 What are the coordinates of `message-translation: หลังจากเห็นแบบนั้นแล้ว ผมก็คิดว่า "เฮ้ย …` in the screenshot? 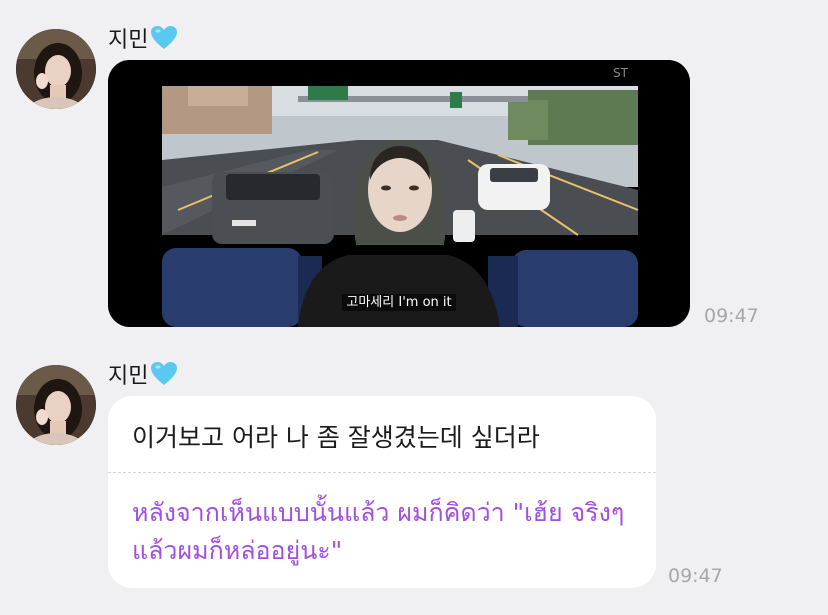 It's located at (378, 531).